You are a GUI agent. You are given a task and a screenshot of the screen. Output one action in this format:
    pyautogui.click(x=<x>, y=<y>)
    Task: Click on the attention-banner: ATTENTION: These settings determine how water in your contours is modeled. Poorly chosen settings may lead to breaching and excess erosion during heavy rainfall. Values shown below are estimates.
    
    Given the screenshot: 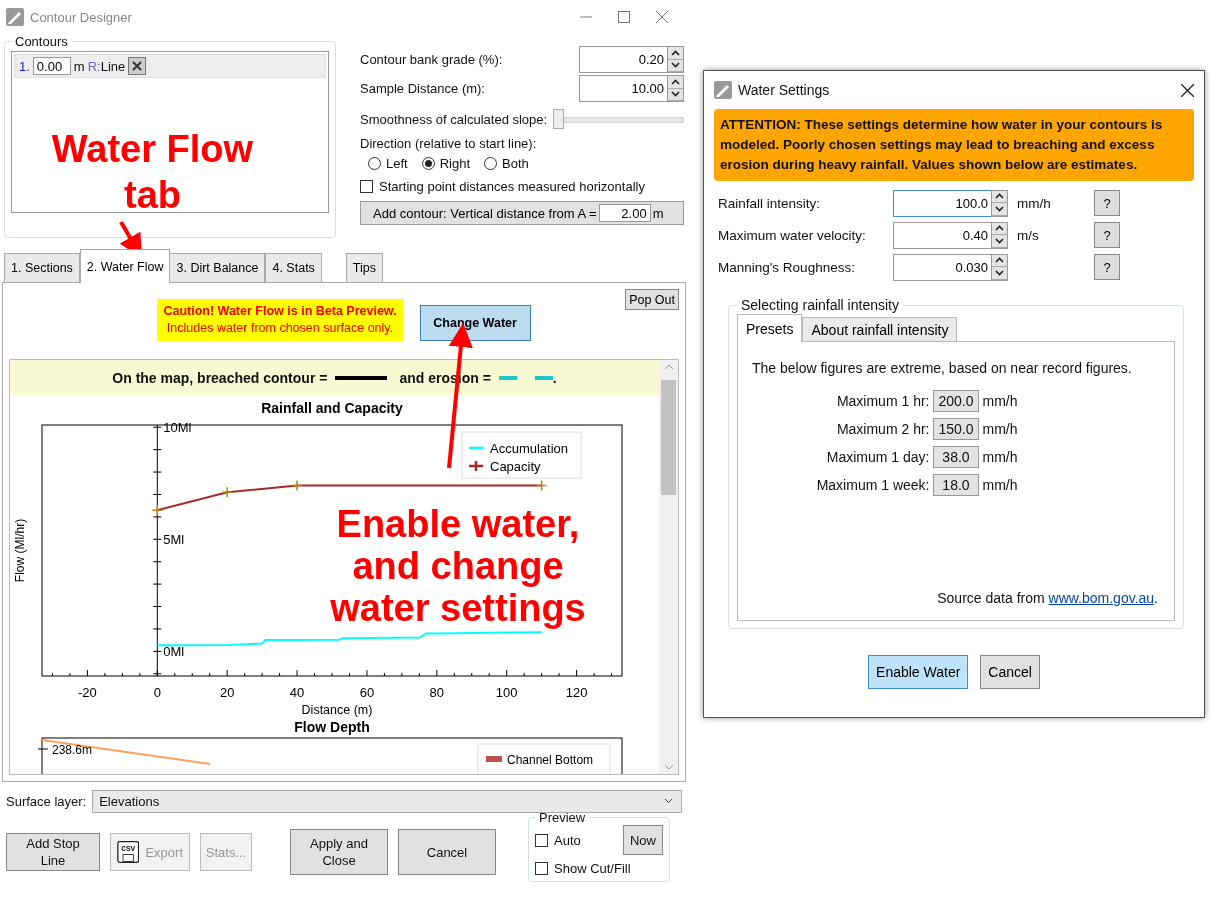 What is the action you would take?
    pyautogui.click(x=954, y=145)
    